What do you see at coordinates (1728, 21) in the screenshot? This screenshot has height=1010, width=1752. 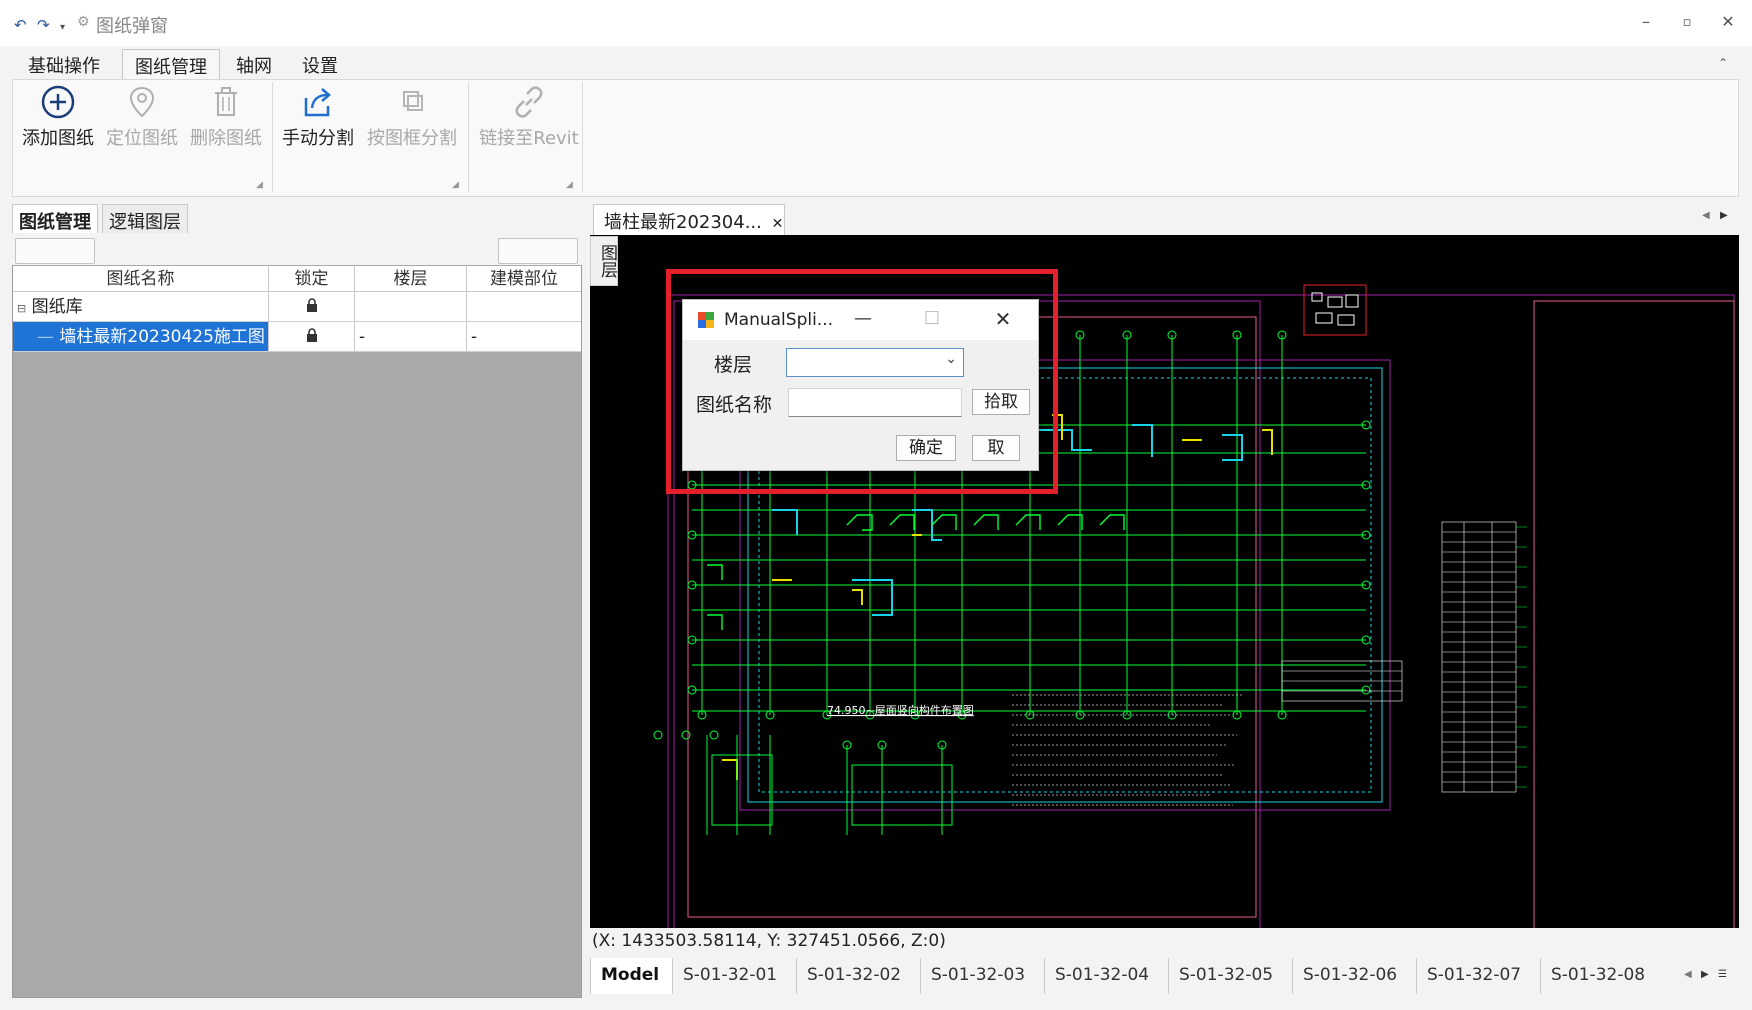 I see `close-window-button: ✕` at bounding box center [1728, 21].